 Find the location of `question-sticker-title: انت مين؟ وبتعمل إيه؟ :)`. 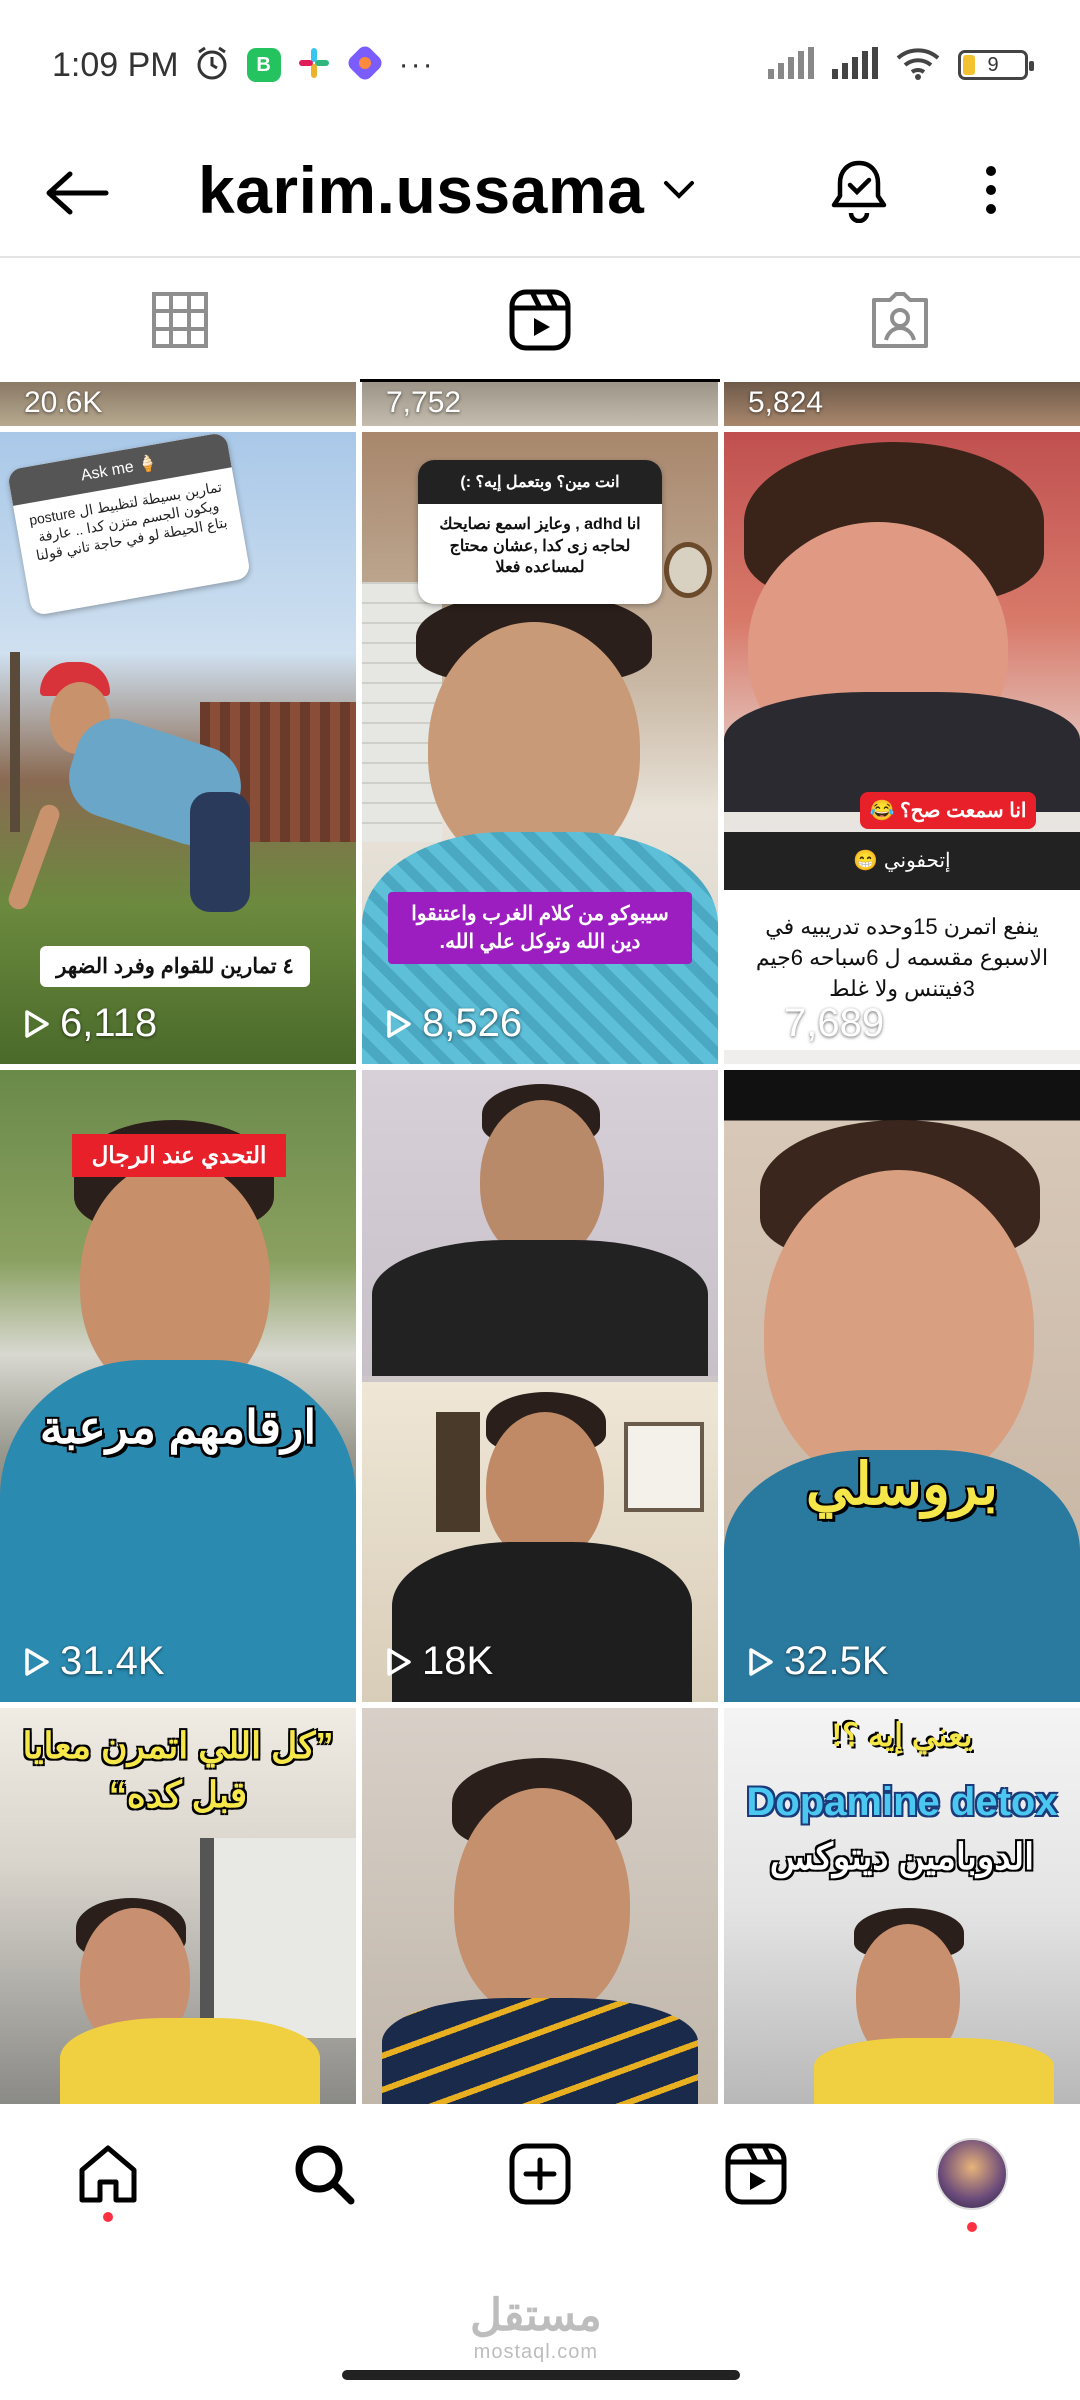

question-sticker-title: انت مين؟ وبتعمل إيه؟ :) is located at coordinates (540, 482).